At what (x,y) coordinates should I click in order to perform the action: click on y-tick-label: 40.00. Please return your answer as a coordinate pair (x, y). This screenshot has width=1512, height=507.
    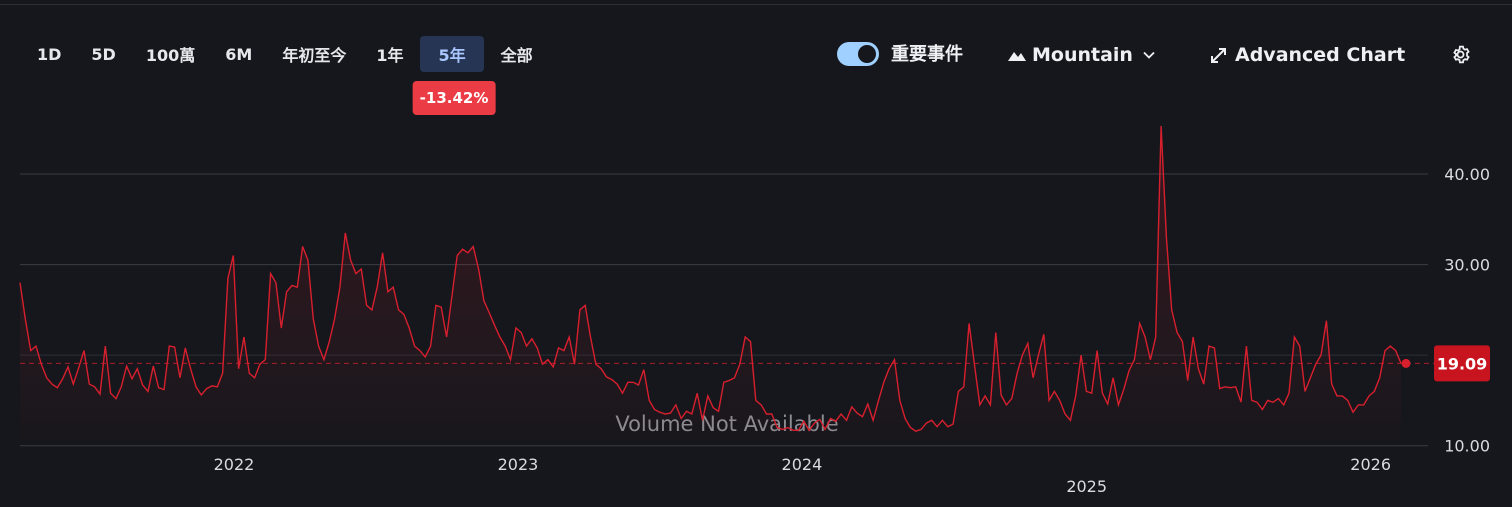
    Looking at the image, I should click on (1467, 174).